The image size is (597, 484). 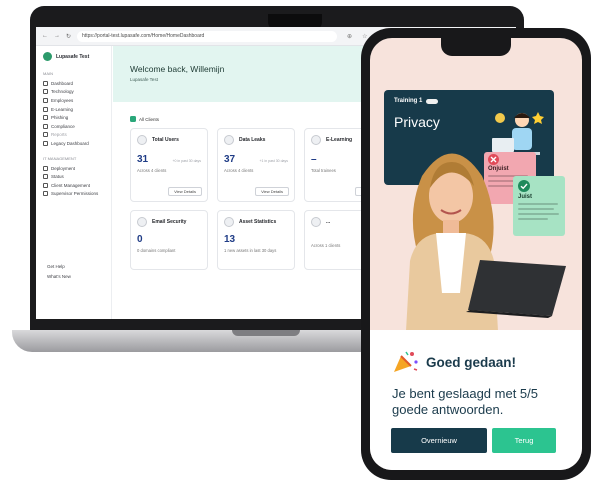 I want to click on training-label: Training 1, so click(x=408, y=101).